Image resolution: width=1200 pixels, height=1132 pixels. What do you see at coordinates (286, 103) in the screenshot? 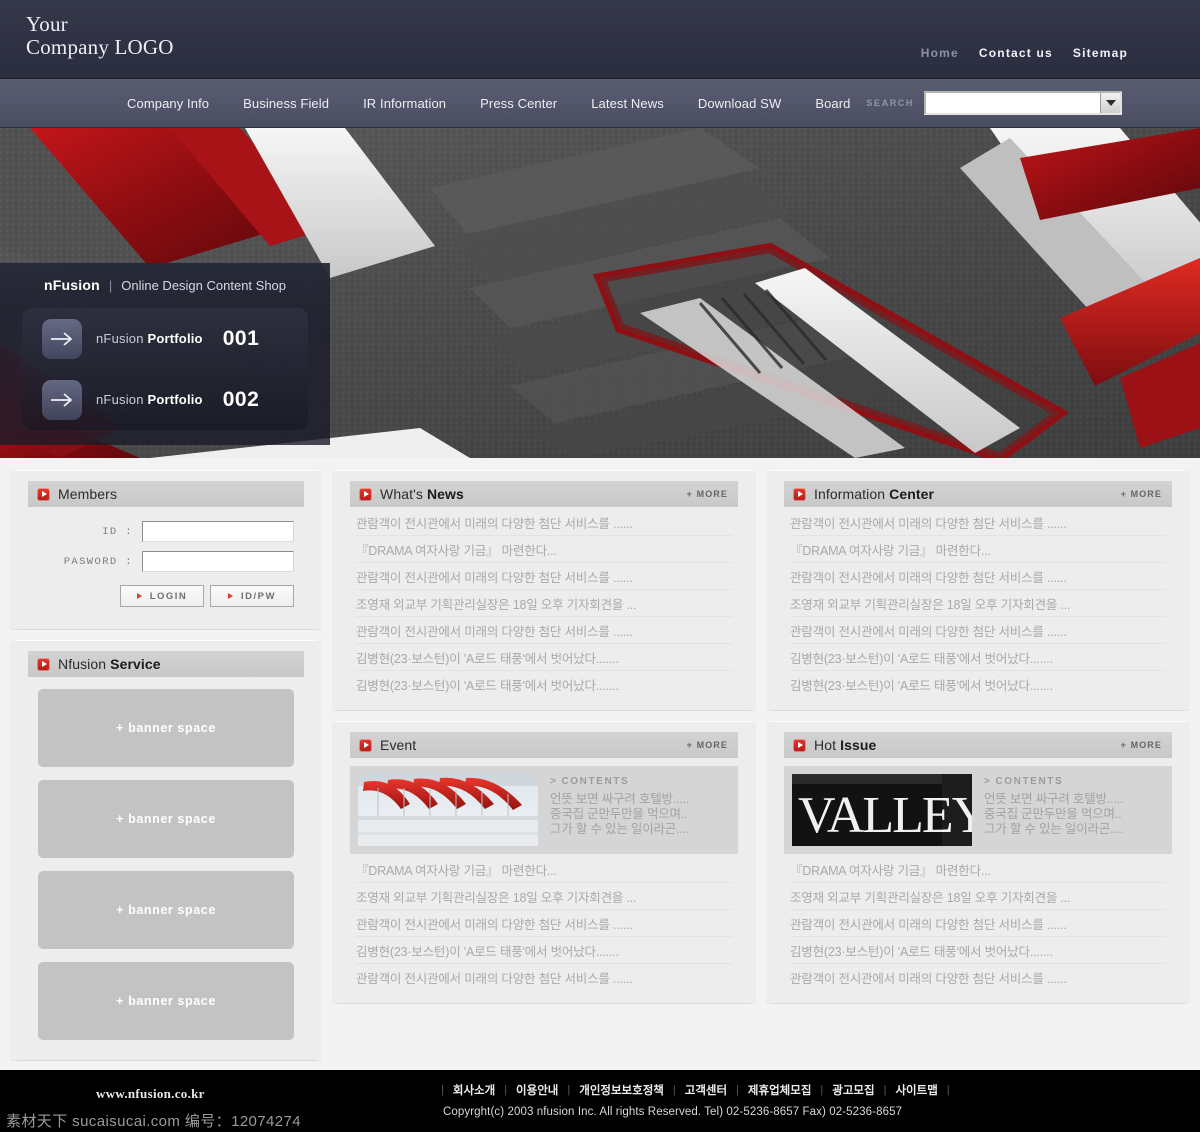
I see `nav-item-business-field: Business Field` at bounding box center [286, 103].